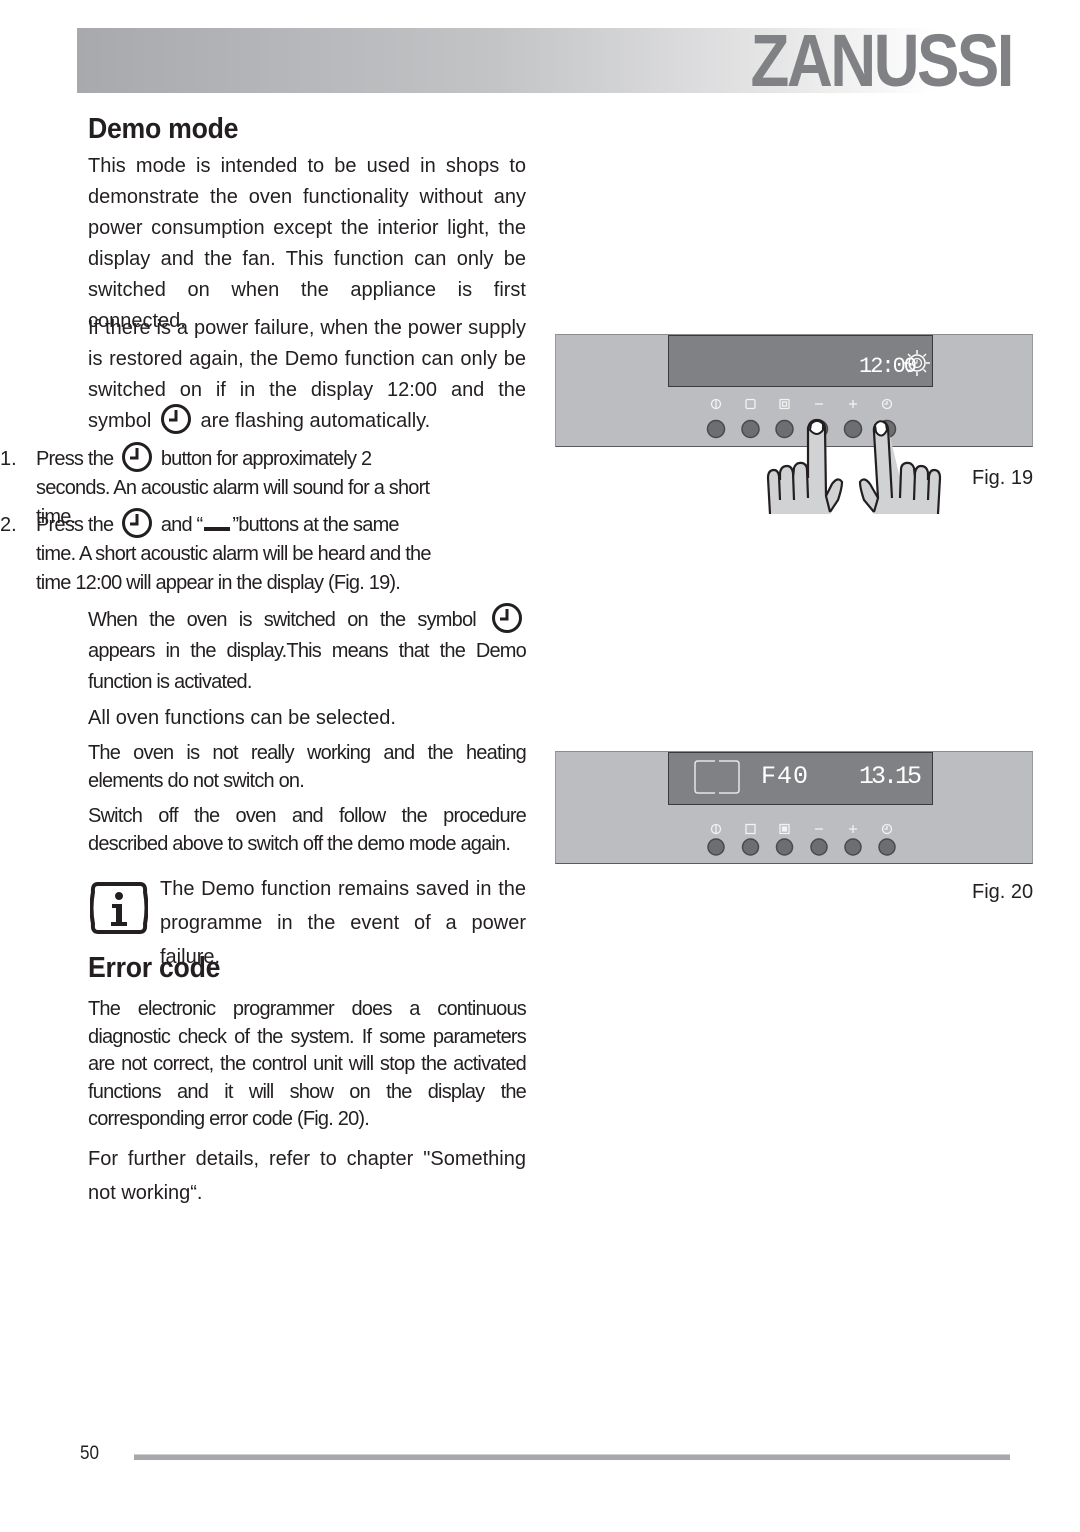 The width and height of the screenshot is (1080, 1532). What do you see at coordinates (163, 129) in the screenshot?
I see `demo-mode-title: Demo mode` at bounding box center [163, 129].